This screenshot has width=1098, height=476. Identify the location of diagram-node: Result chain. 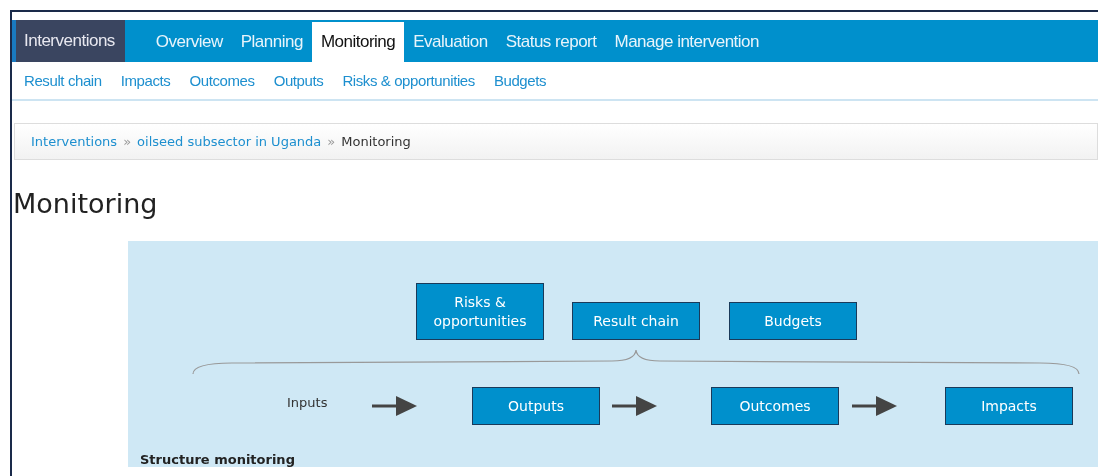
(636, 321).